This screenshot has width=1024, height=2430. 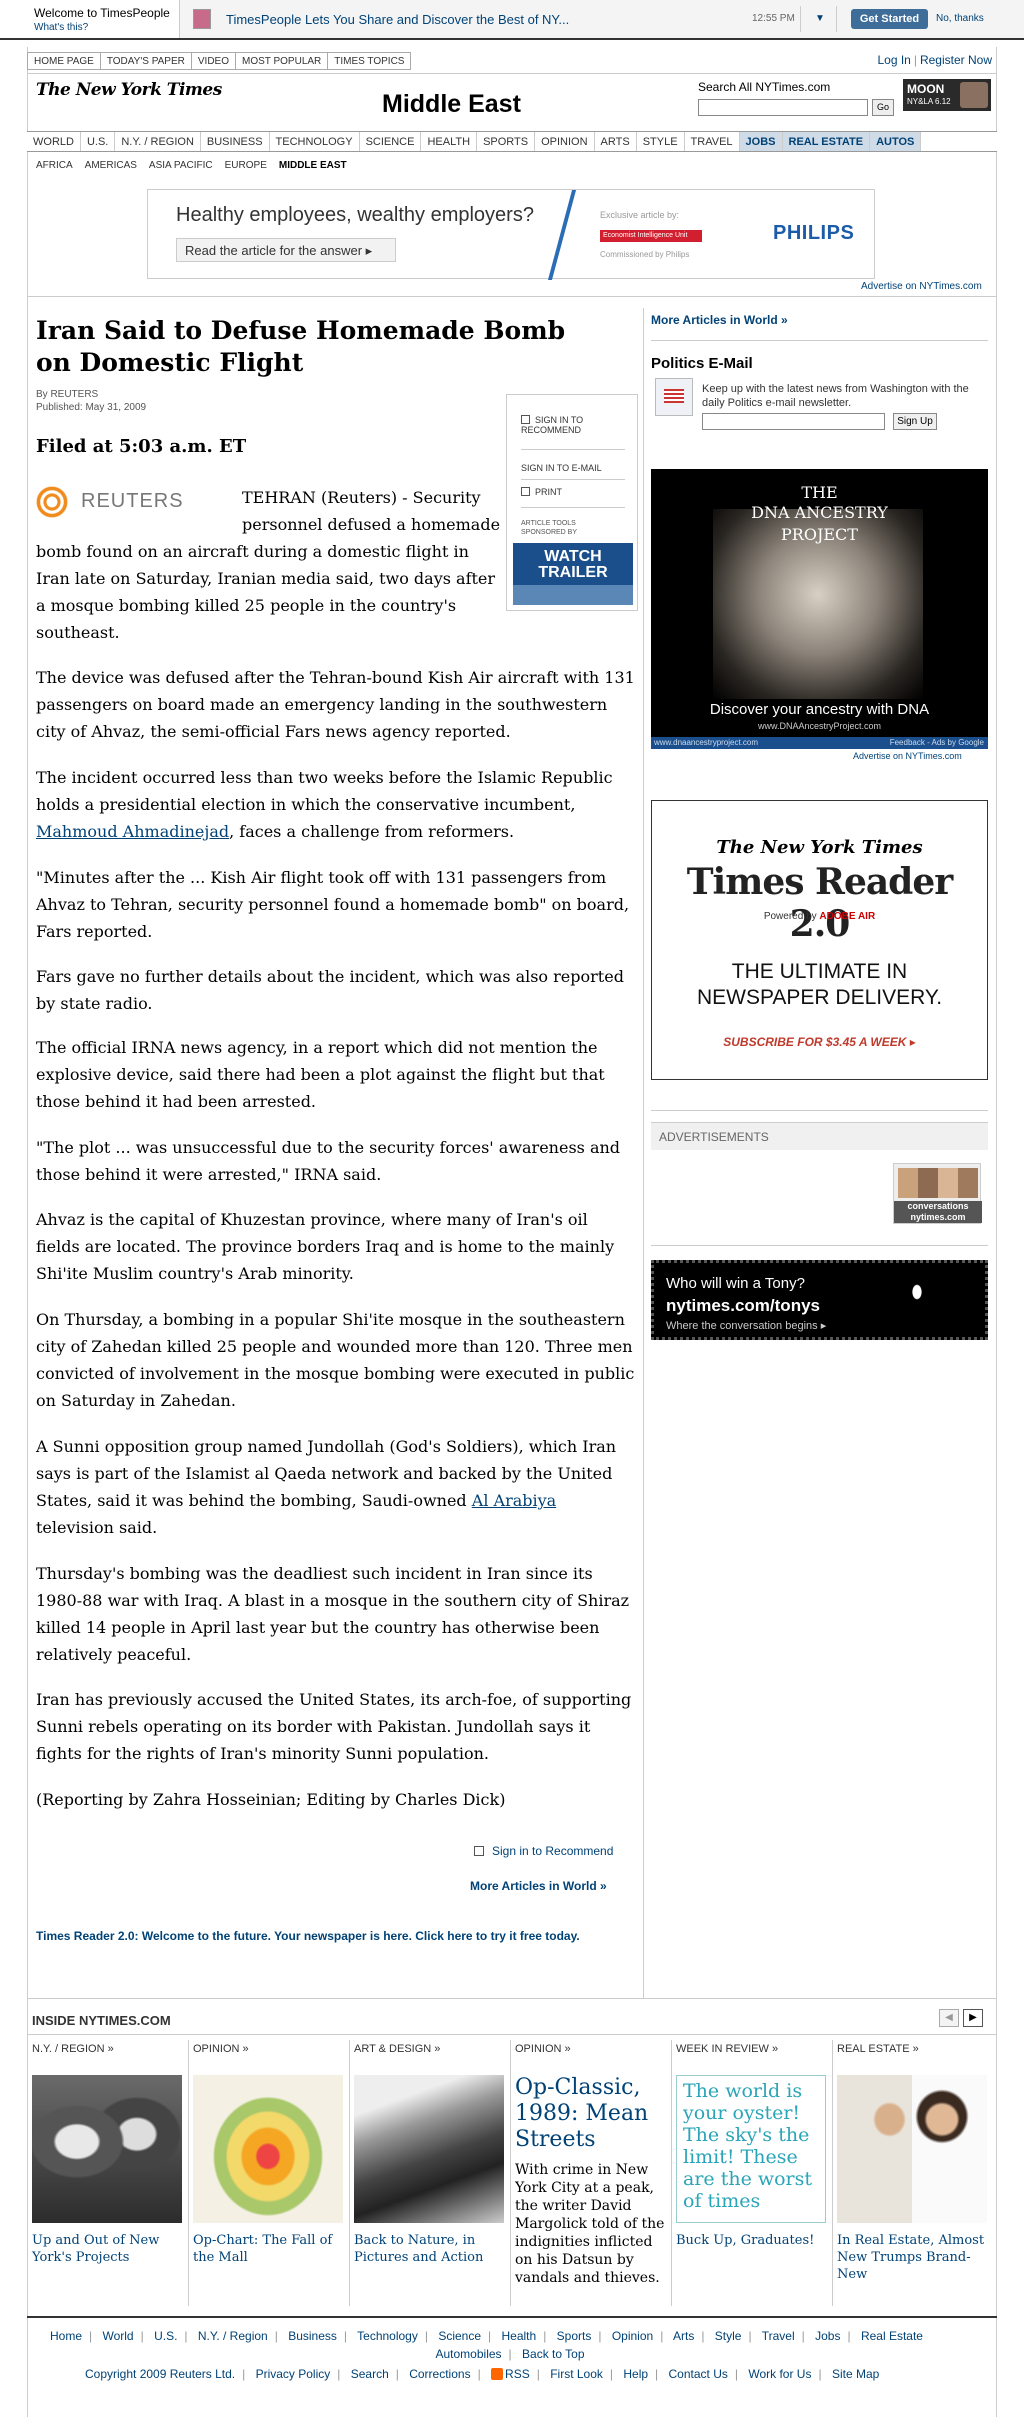 What do you see at coordinates (64, 61) in the screenshot?
I see `top-link-home: HOME PAGE` at bounding box center [64, 61].